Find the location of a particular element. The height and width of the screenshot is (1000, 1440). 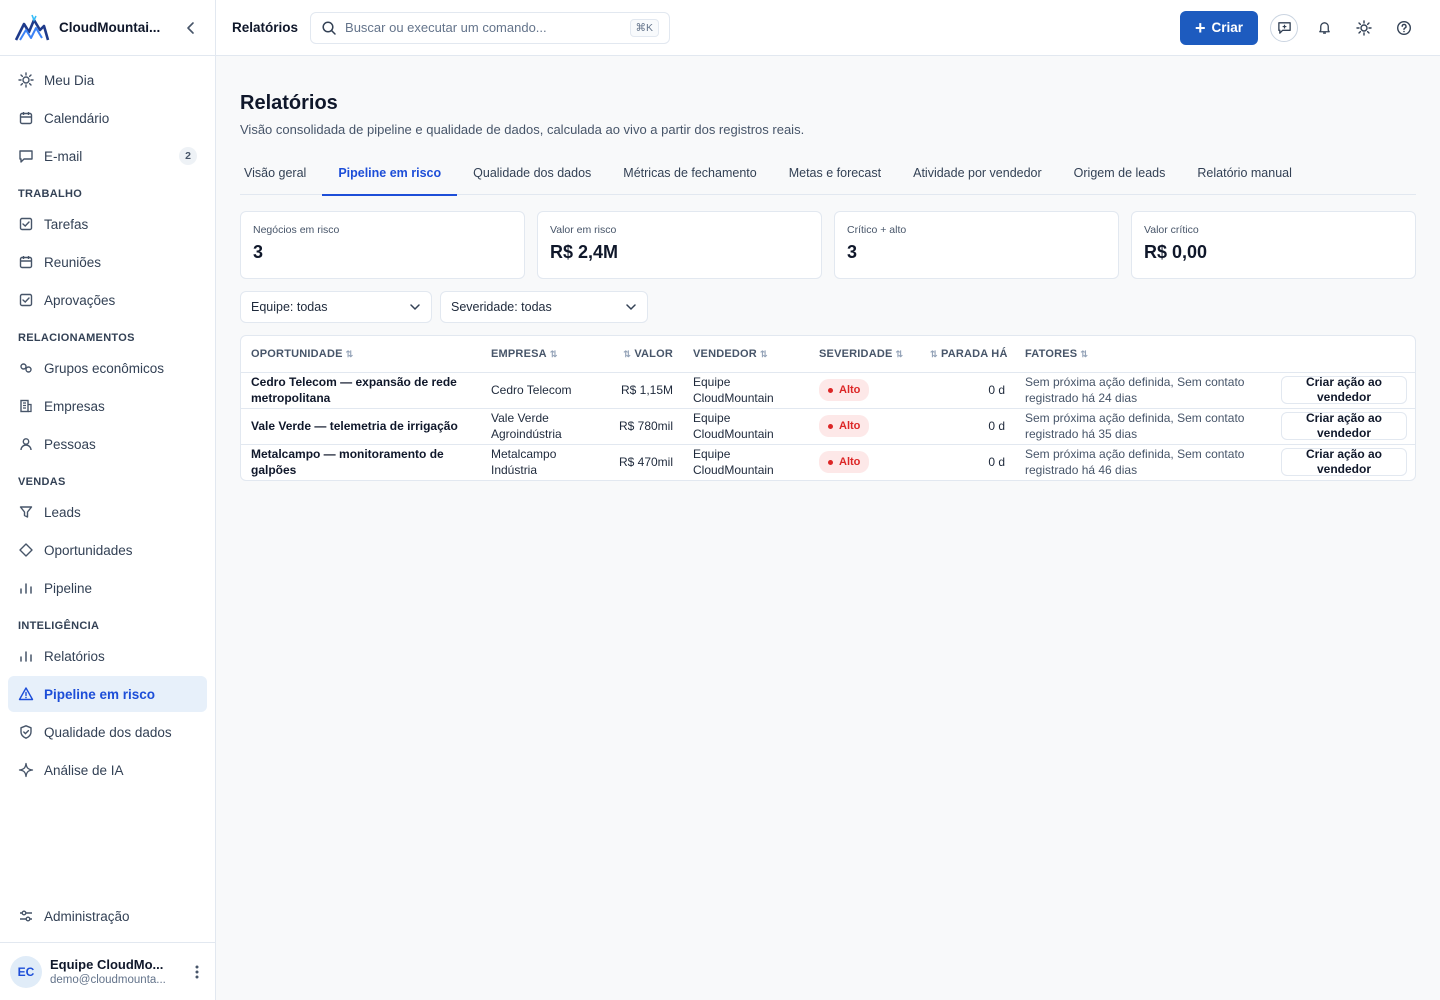

severity-dot is located at coordinates (830, 462).